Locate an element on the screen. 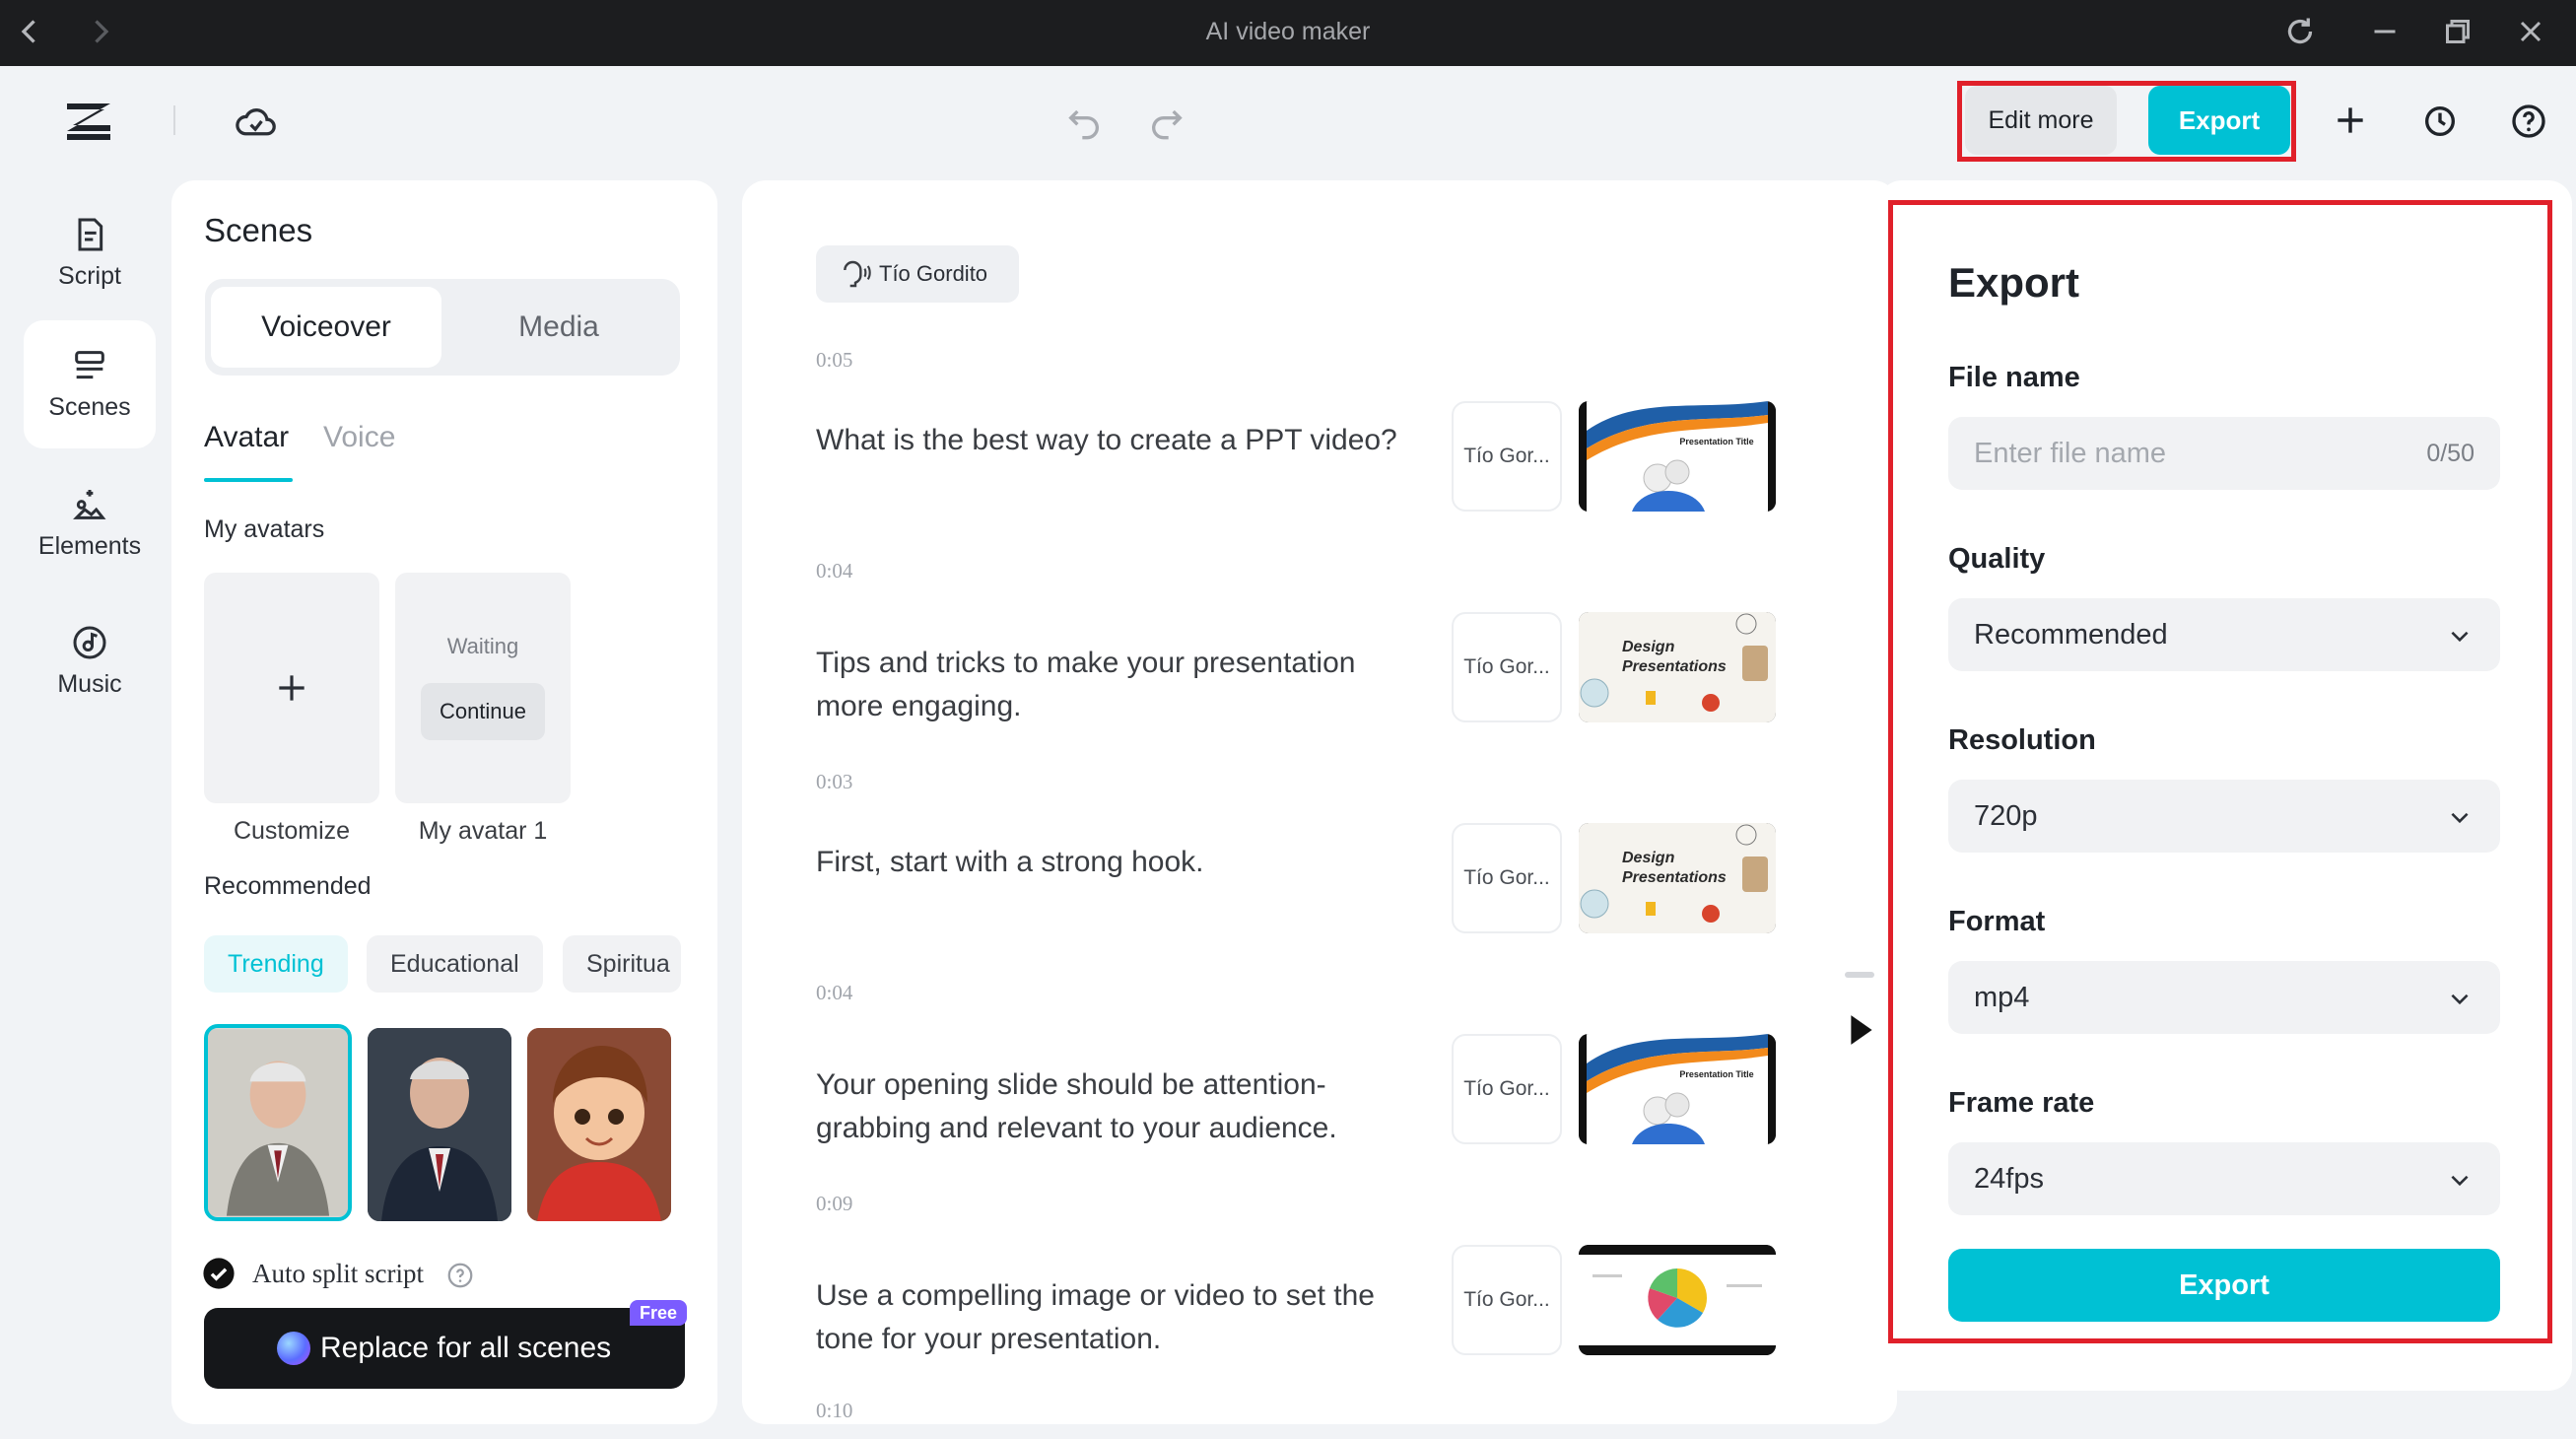 The image size is (2576, 1439). nav-elements-label: Elements is located at coordinates (90, 546).